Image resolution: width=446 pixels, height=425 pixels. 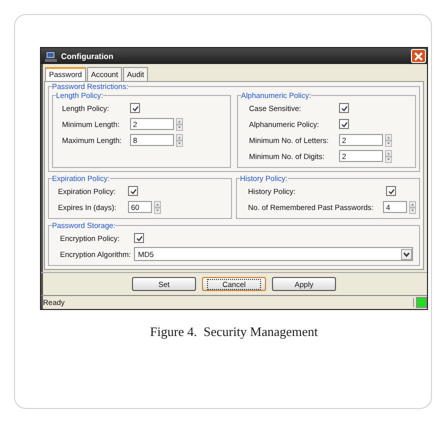 I want to click on figure-caption: Figure 4. Security Management, so click(x=234, y=332).